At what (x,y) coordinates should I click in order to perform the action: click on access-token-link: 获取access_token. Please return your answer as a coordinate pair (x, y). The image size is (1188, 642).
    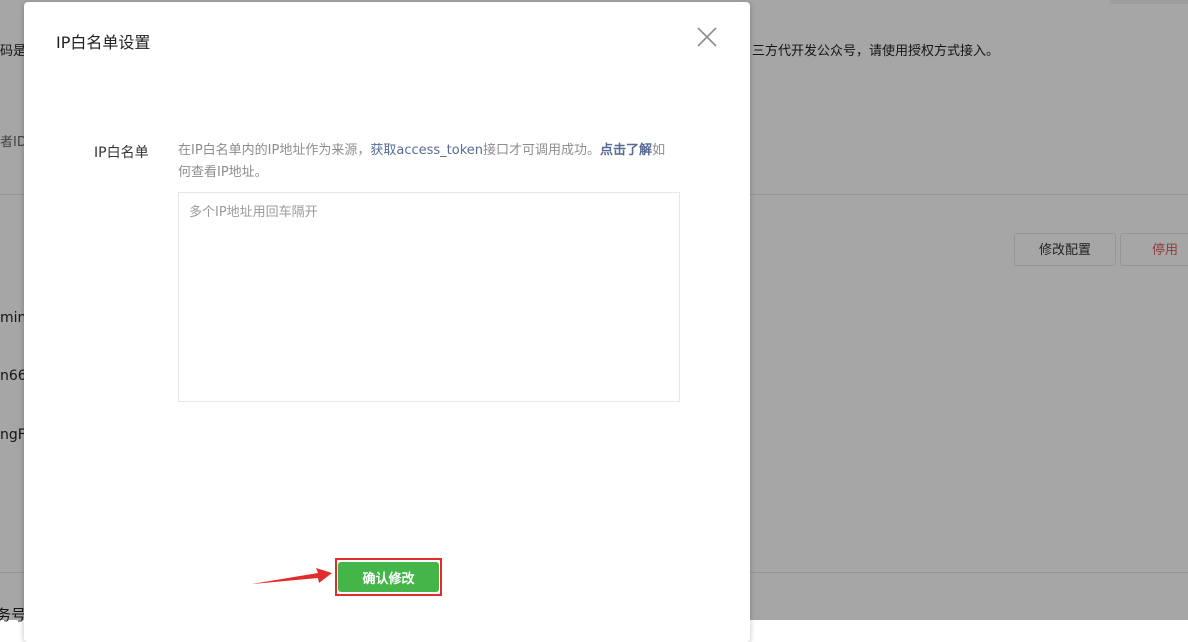
    Looking at the image, I should click on (426, 150).